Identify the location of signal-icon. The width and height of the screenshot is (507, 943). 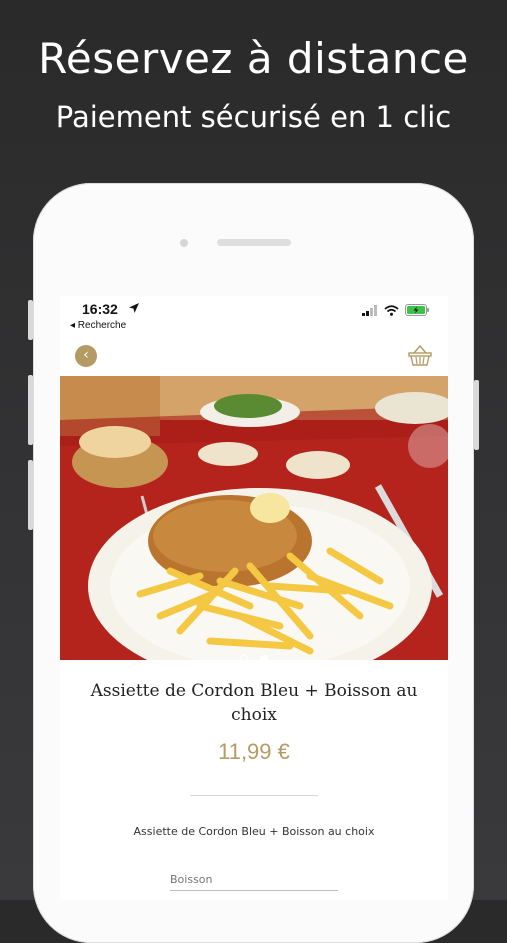
(369, 310).